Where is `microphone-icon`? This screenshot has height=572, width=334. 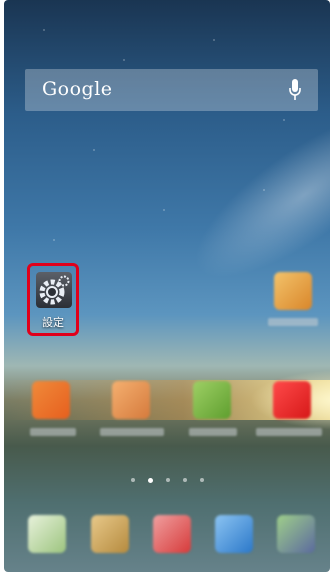 microphone-icon is located at coordinates (295, 90).